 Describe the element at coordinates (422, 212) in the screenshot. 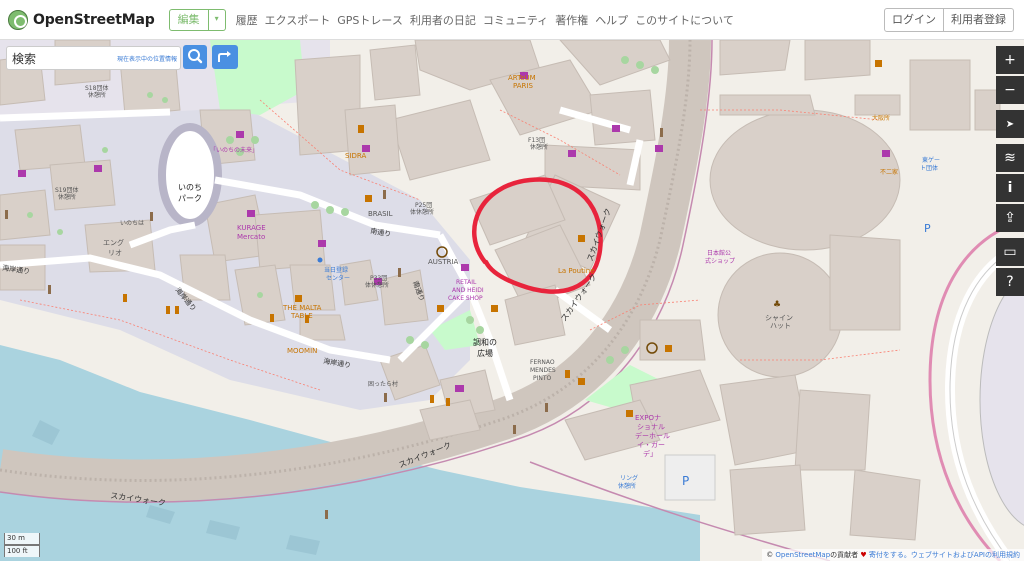

I see `label-p25-2: 体休憩所` at that location.